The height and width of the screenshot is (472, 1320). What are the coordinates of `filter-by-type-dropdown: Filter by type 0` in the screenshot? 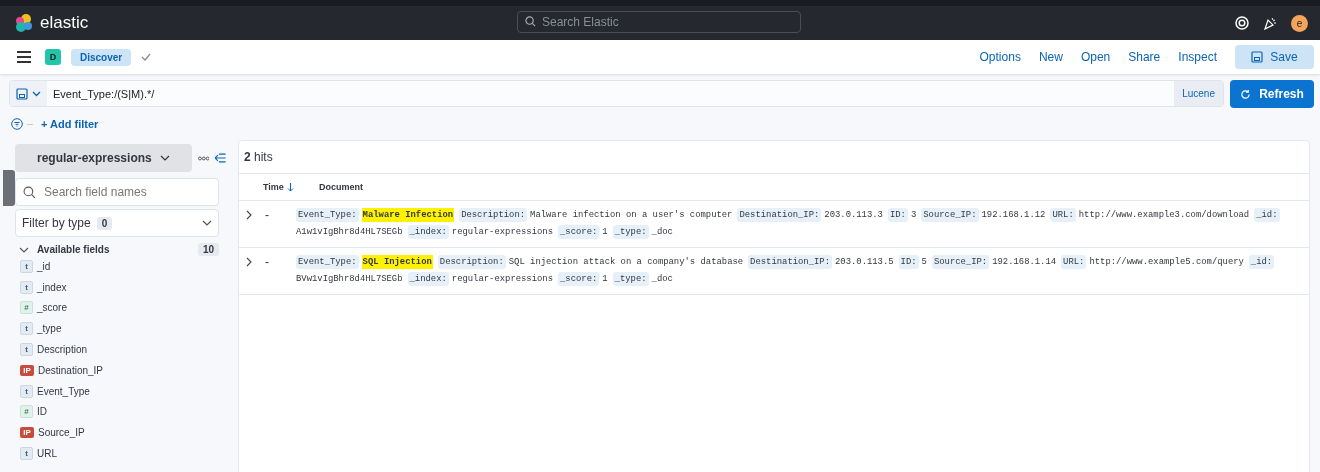 It's located at (117, 223).